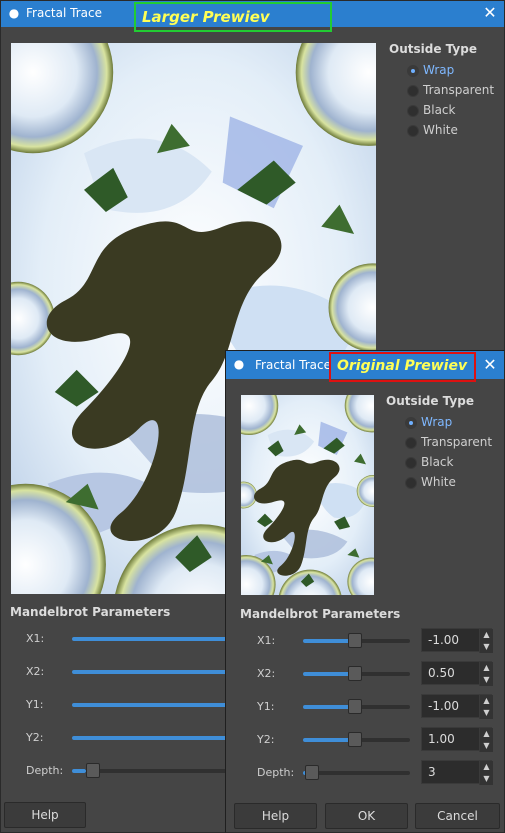  What do you see at coordinates (432, 772) in the screenshot?
I see `spin-value: 3` at bounding box center [432, 772].